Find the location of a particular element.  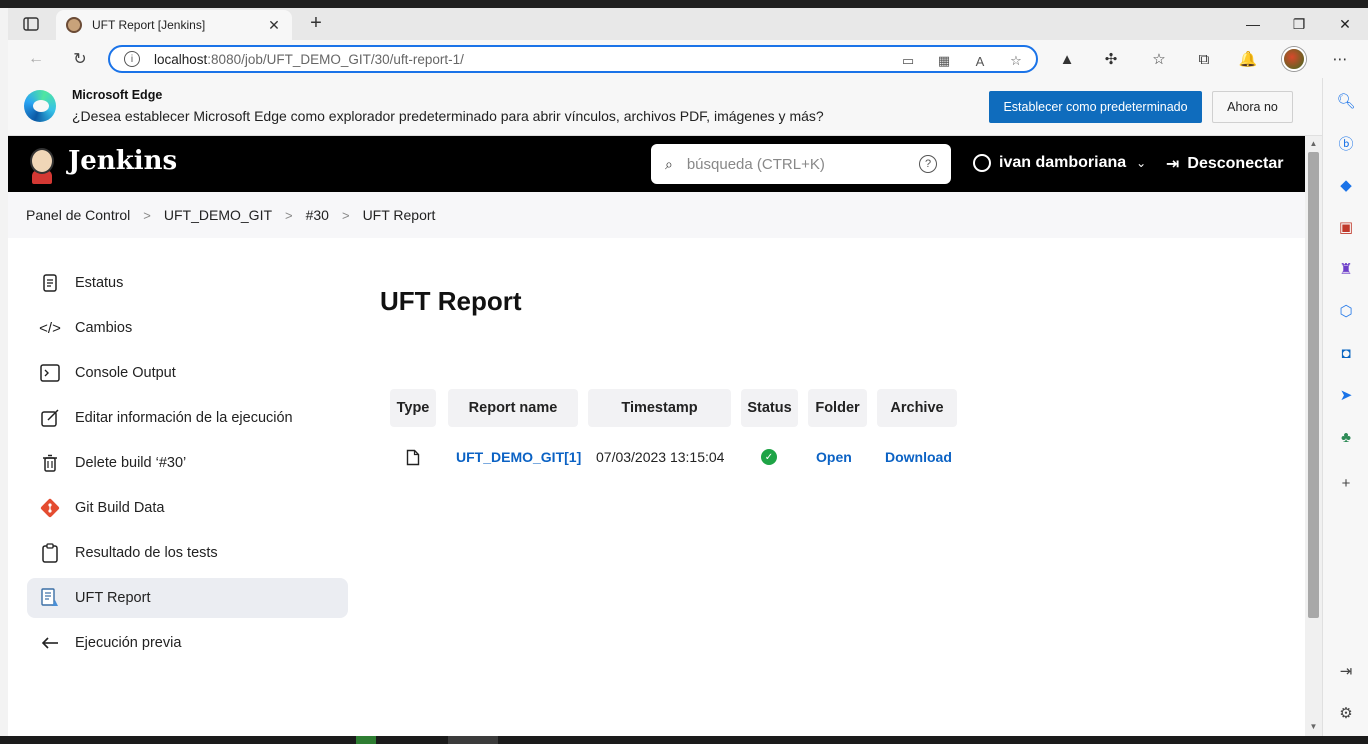

edit-icon is located at coordinates (50, 418).